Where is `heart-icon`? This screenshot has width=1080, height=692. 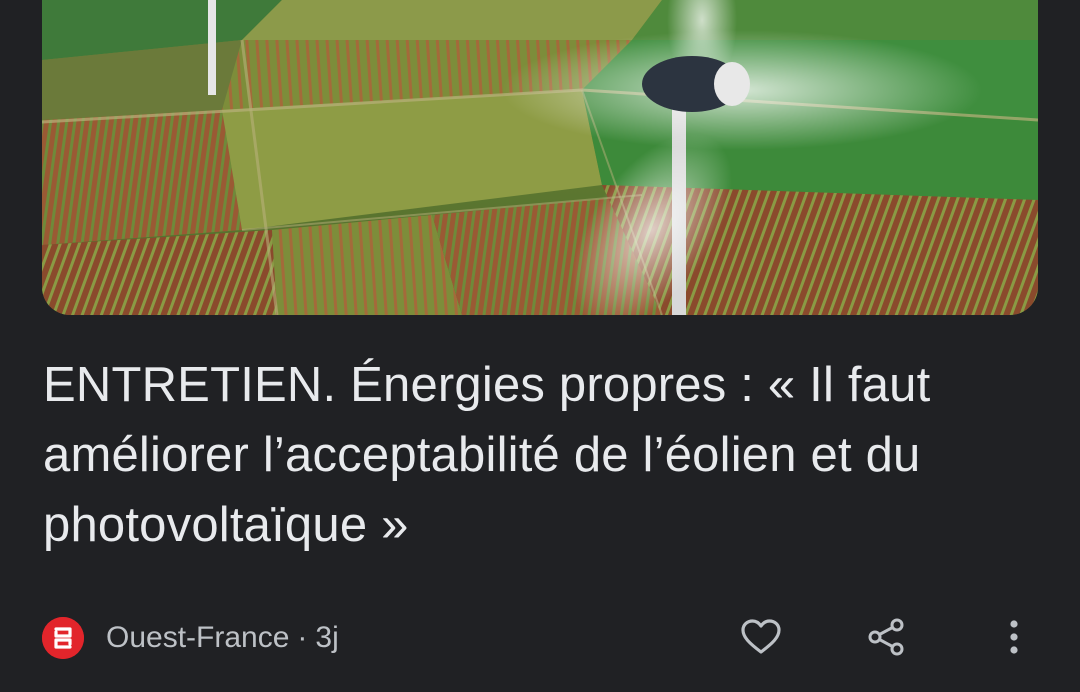
heart-icon is located at coordinates (761, 636).